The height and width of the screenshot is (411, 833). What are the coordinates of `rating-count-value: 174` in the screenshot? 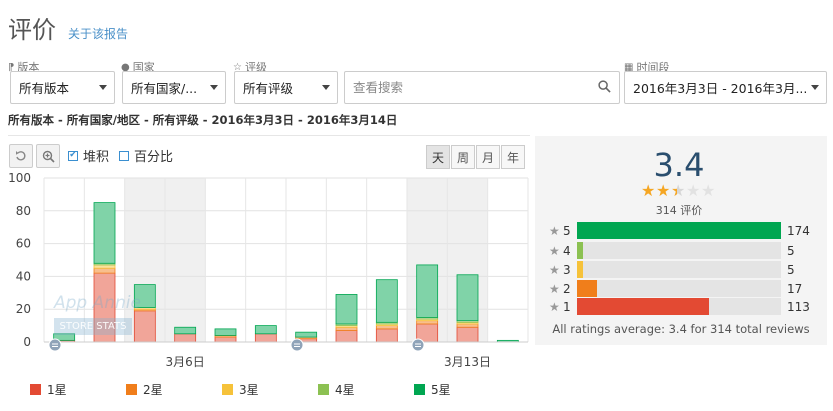 It's located at (798, 231).